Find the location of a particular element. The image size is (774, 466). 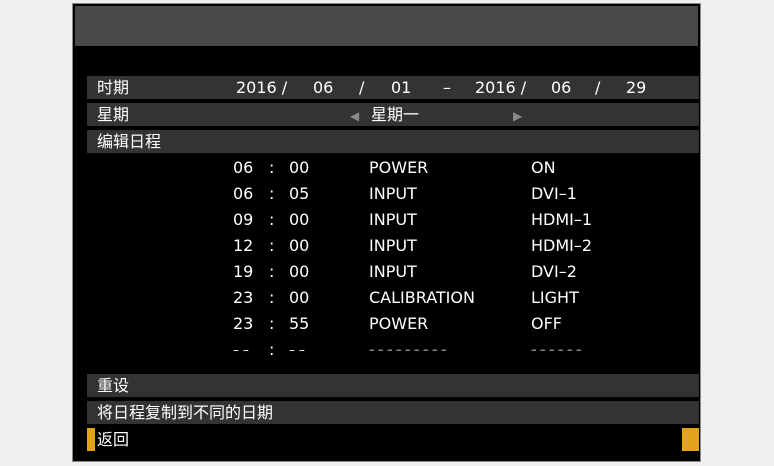

schedule-command: CALIBRATION is located at coordinates (422, 297).